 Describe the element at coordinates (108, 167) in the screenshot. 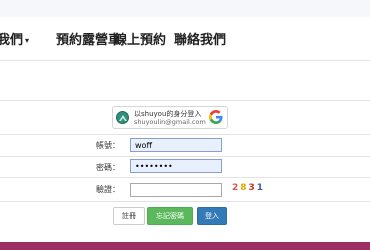

I see `password-label: 密碼：` at that location.